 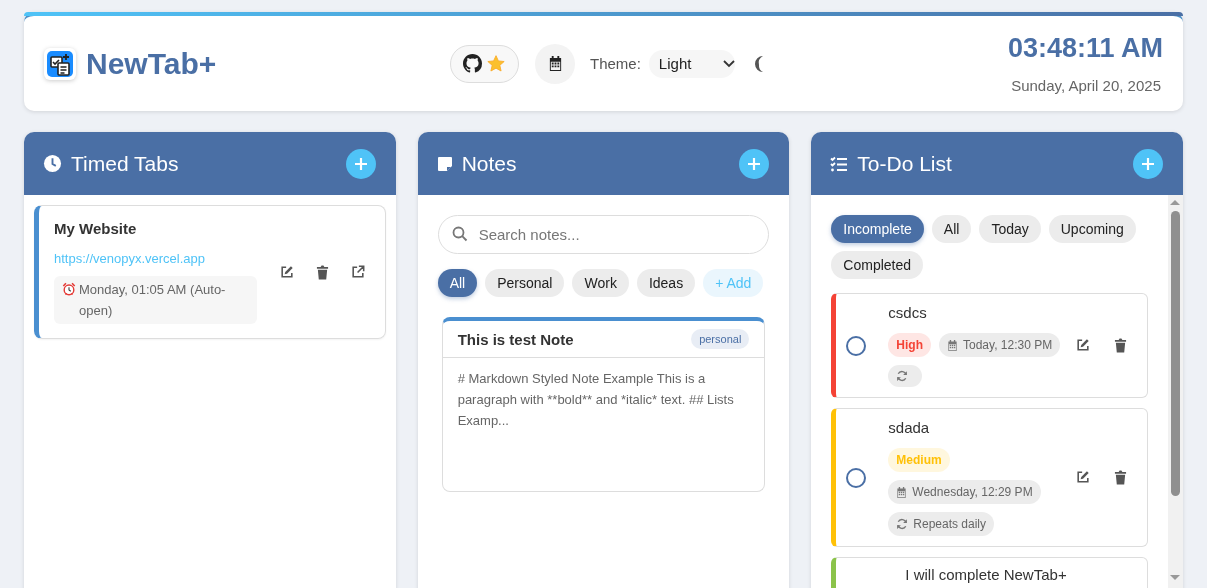 What do you see at coordinates (941, 524) in the screenshot?
I see `repeat-chip: Repeats daily` at bounding box center [941, 524].